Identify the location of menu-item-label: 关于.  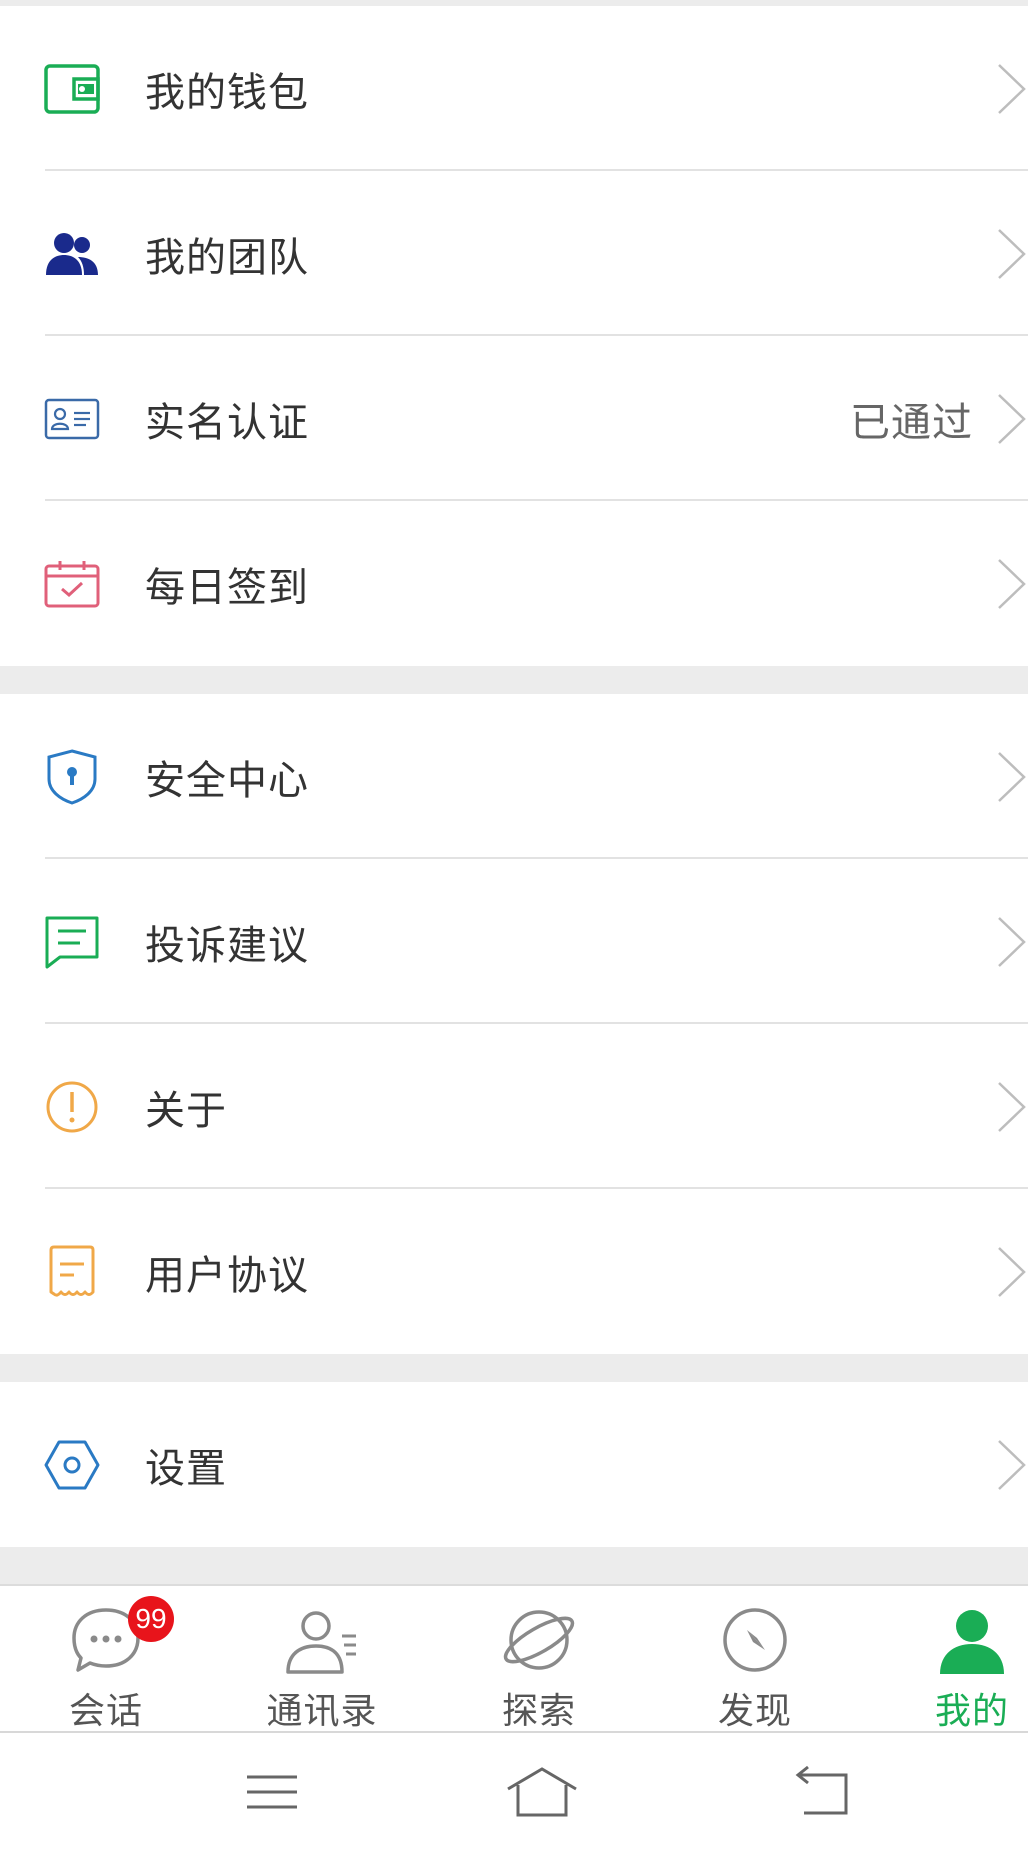
(186, 1110).